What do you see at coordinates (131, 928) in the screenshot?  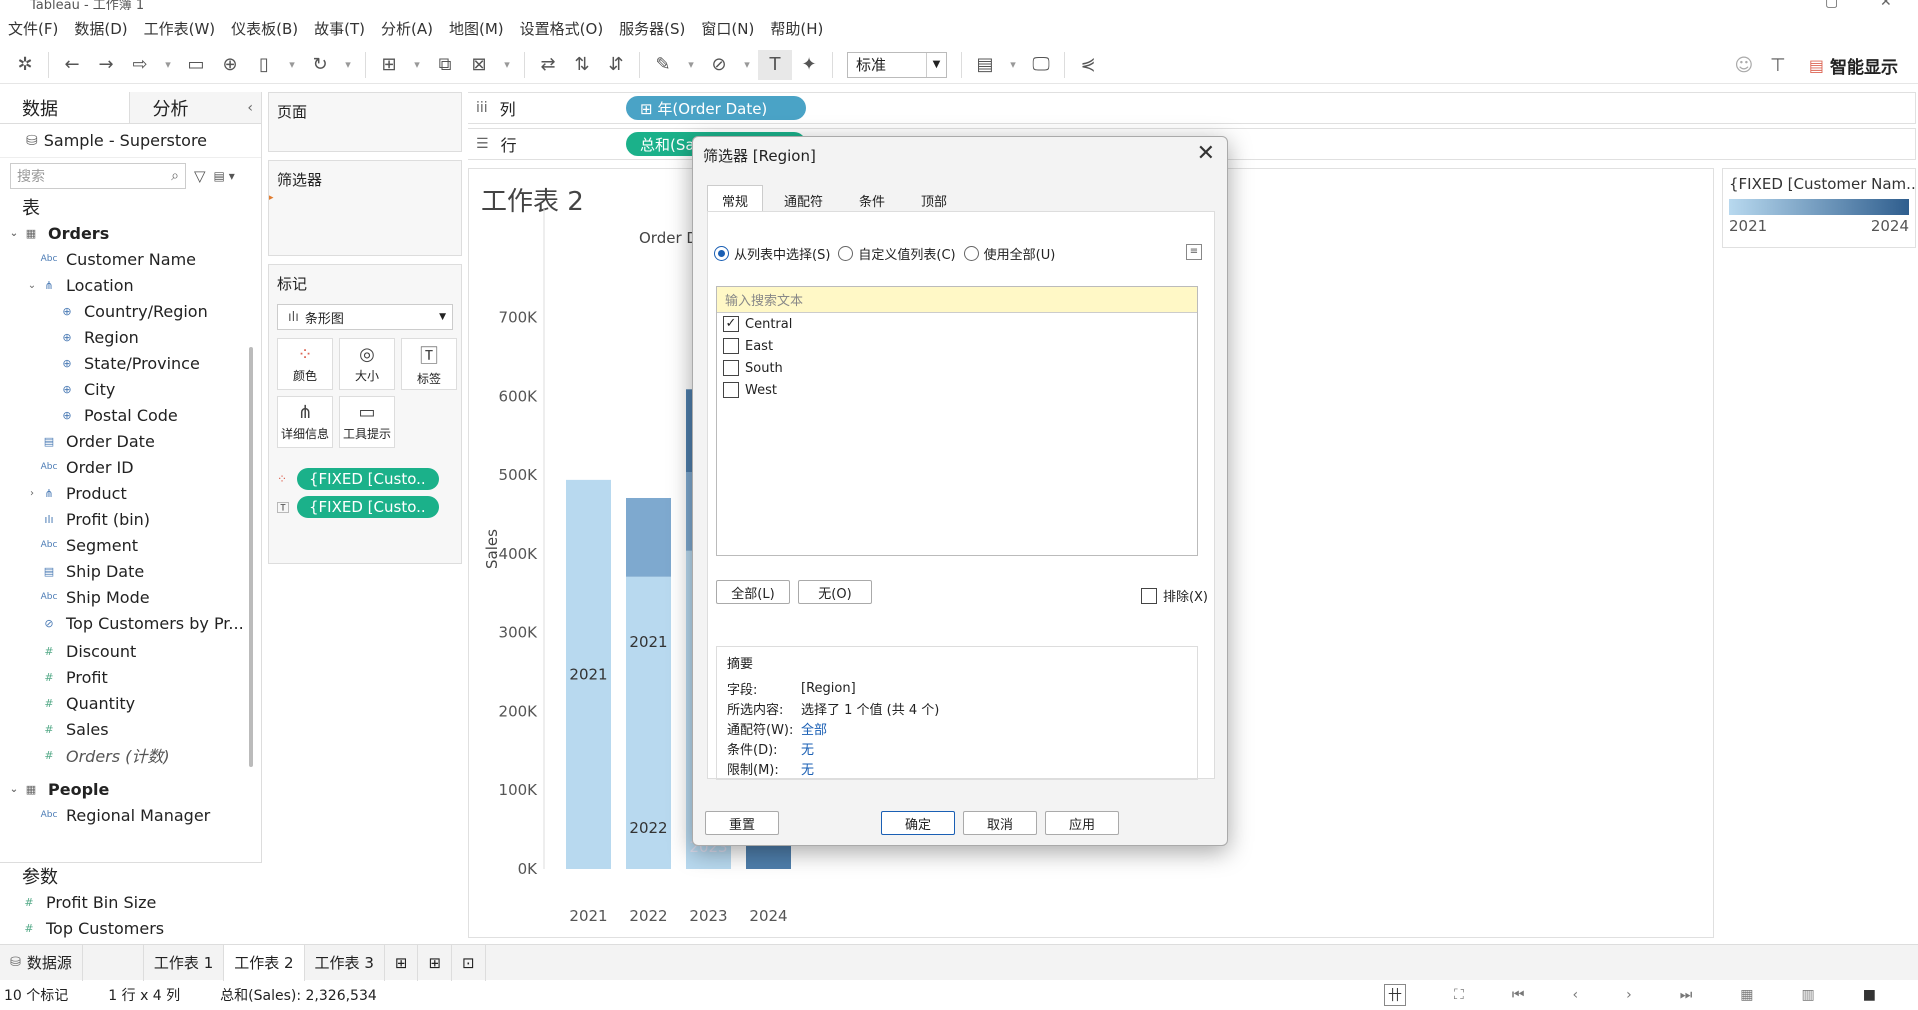 I see `parameter-item: # Top Customers` at bounding box center [131, 928].